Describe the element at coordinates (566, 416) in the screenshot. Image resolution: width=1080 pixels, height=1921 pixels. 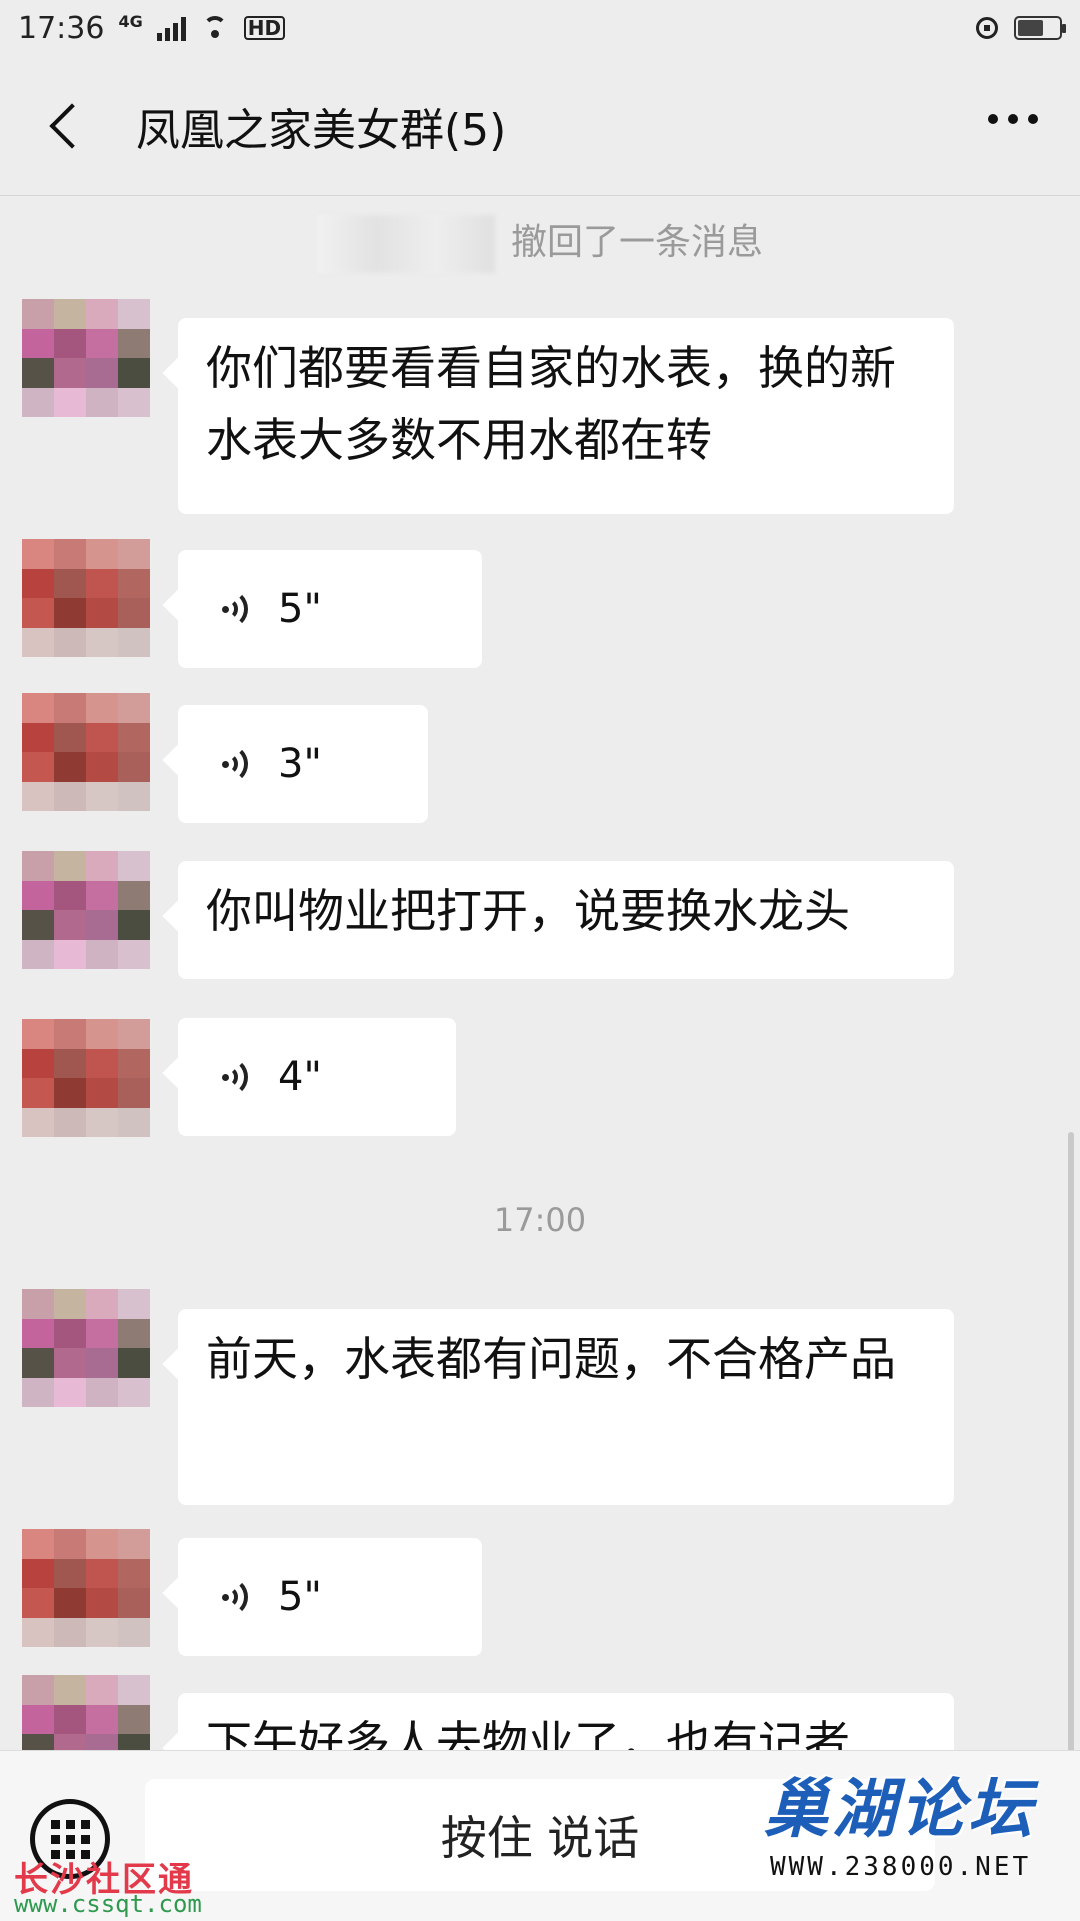
I see `text-message: 你们都要看看自家的水表，换的新水表大多数不用水都在转` at that location.